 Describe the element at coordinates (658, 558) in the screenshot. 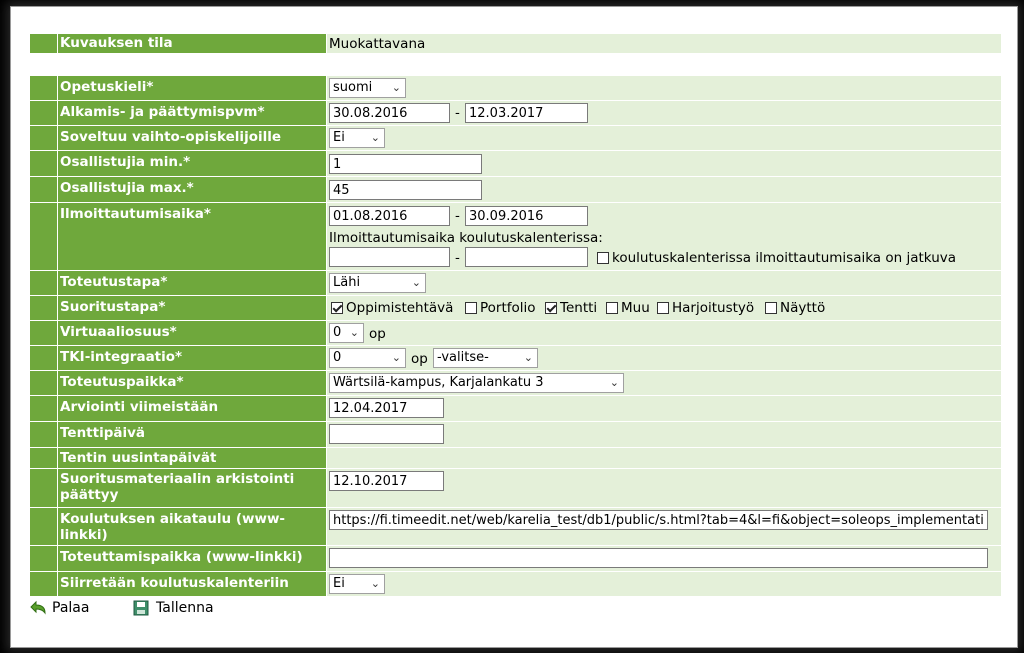

I see `venue-link-input` at that location.